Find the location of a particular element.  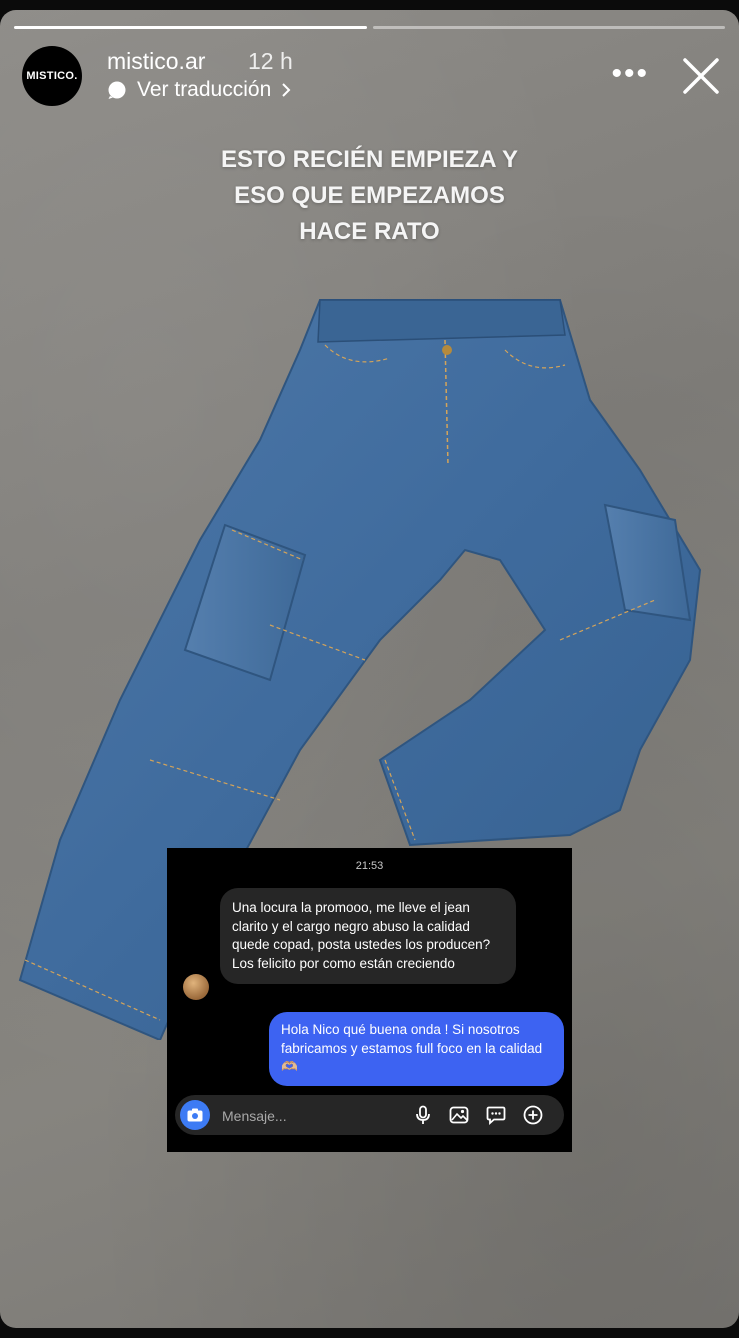

translate-link: Ver traducción is located at coordinates (199, 90).